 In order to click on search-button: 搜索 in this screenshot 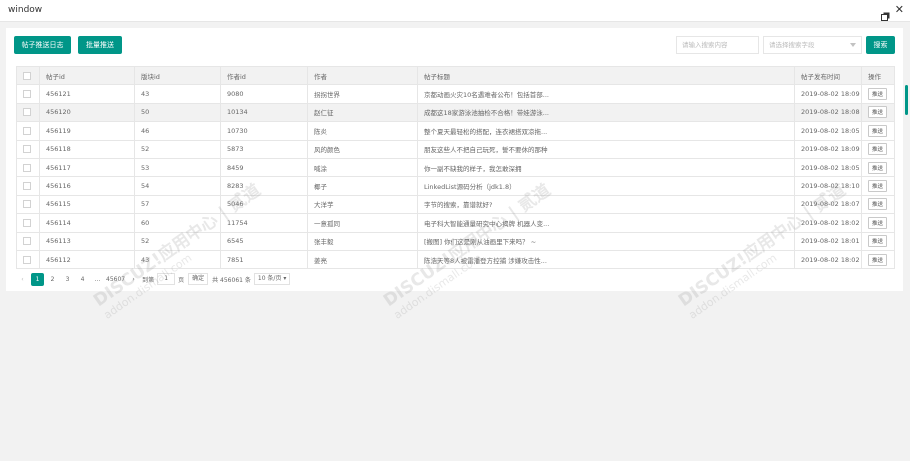, I will do `click(880, 45)`.